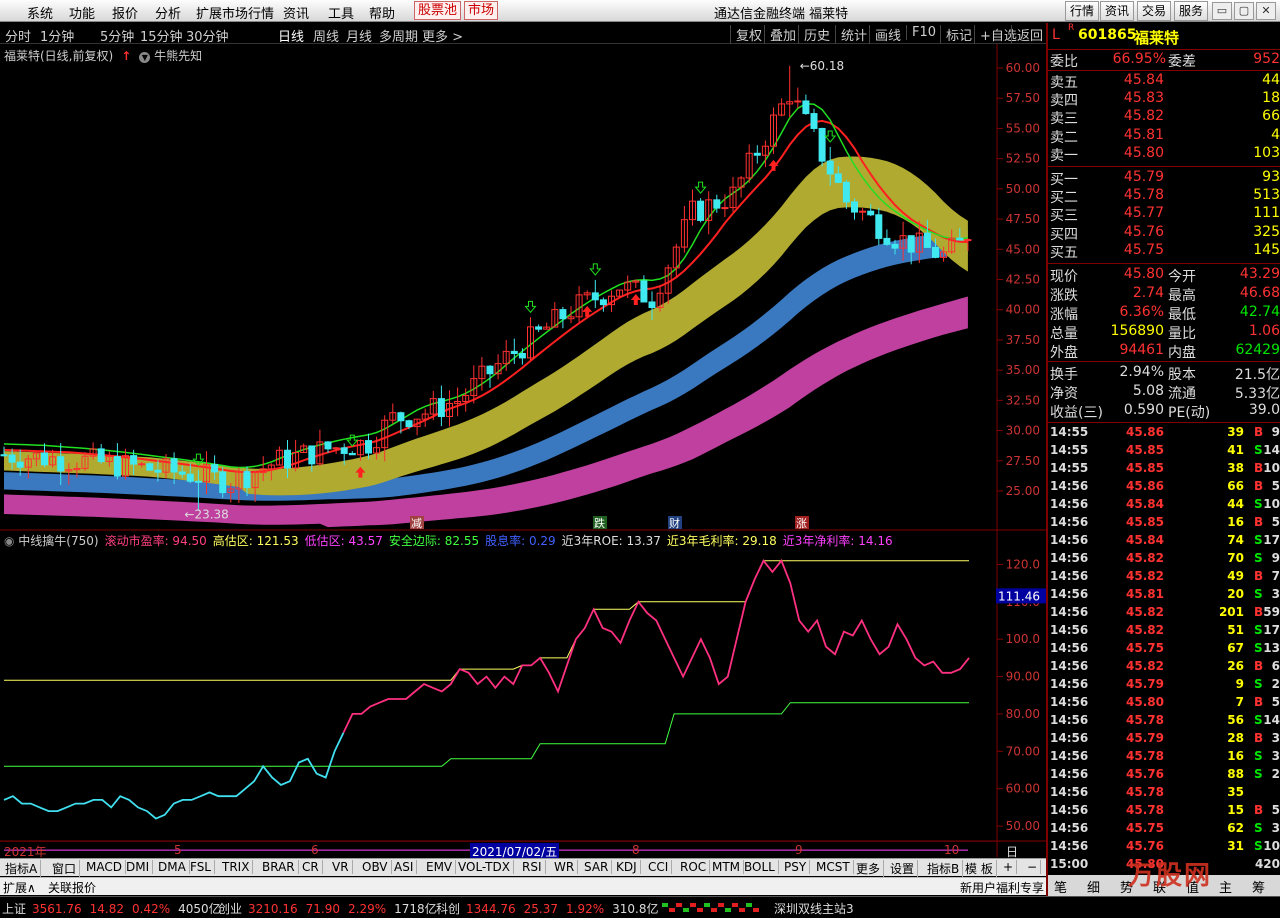 This screenshot has height=918, width=1280. Describe the element at coordinates (1266, 11) in the screenshot. I see `close-icon: ✕` at that location.